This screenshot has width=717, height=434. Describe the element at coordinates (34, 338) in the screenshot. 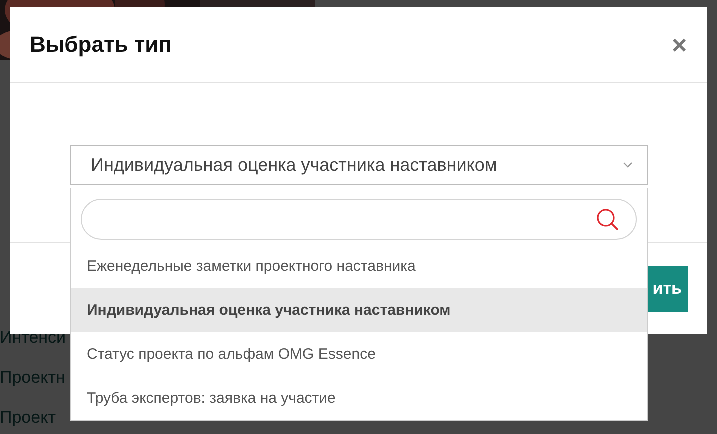

I see `page-text: Интенси` at that location.